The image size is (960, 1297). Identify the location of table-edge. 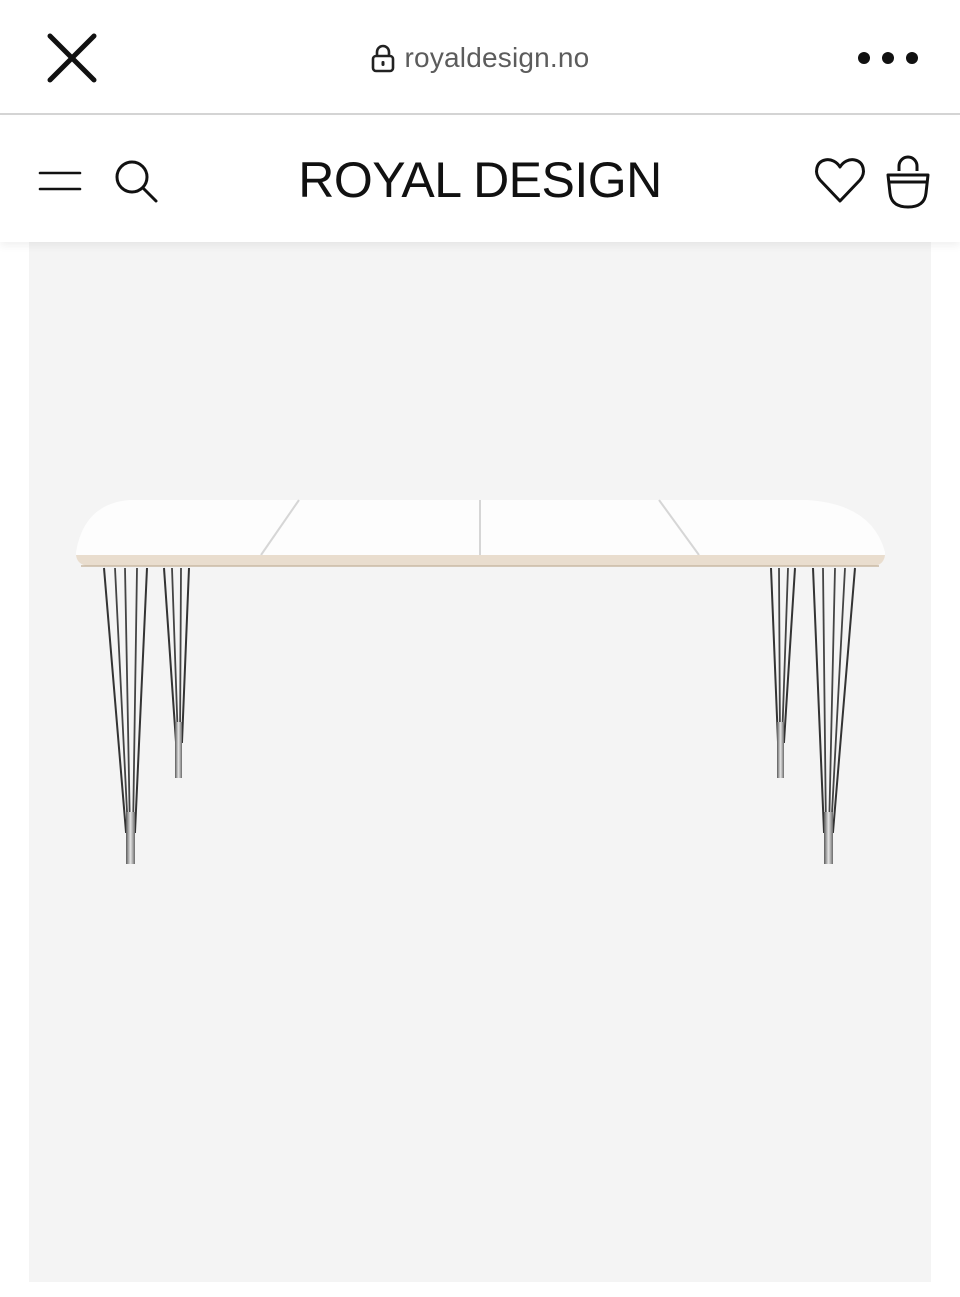
(480, 560).